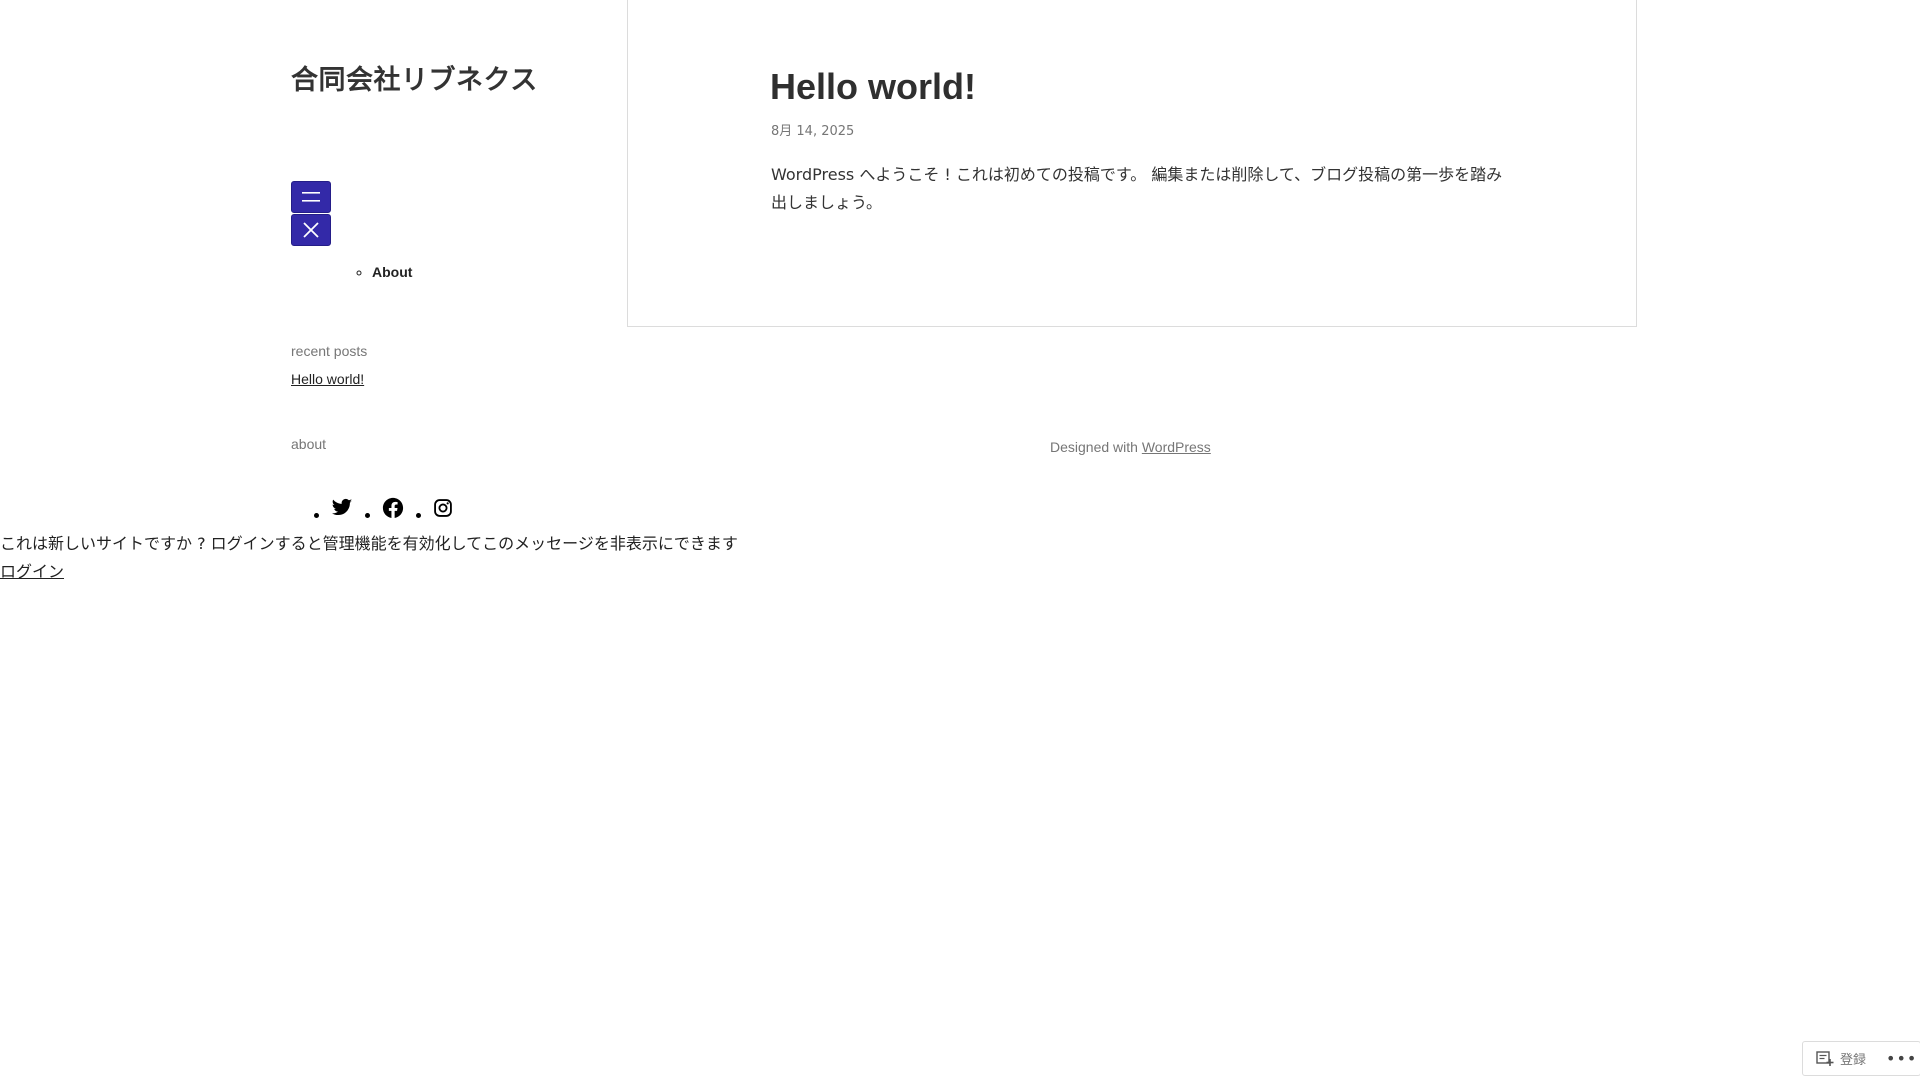 The width and height of the screenshot is (1920, 1080). Describe the element at coordinates (327, 379) in the screenshot. I see `recent-post-link: Hello world!` at that location.